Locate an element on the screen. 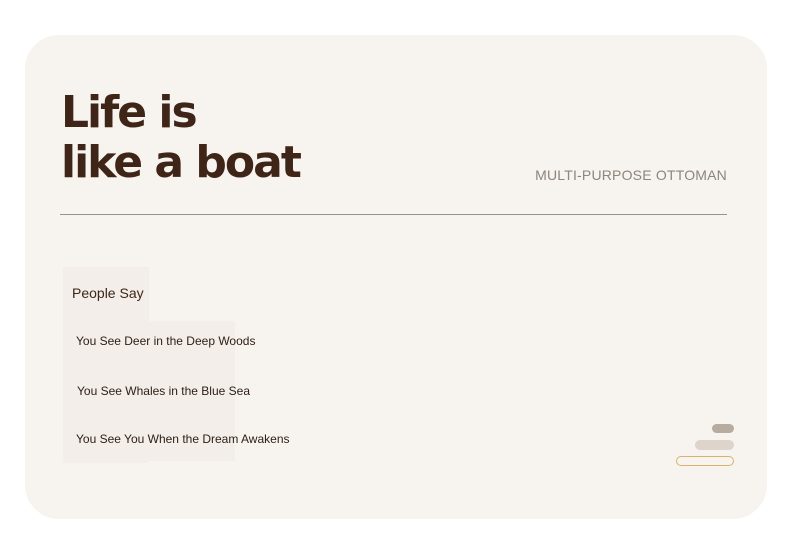 This screenshot has height=560, width=790. section-title: People Say is located at coordinates (108, 293).